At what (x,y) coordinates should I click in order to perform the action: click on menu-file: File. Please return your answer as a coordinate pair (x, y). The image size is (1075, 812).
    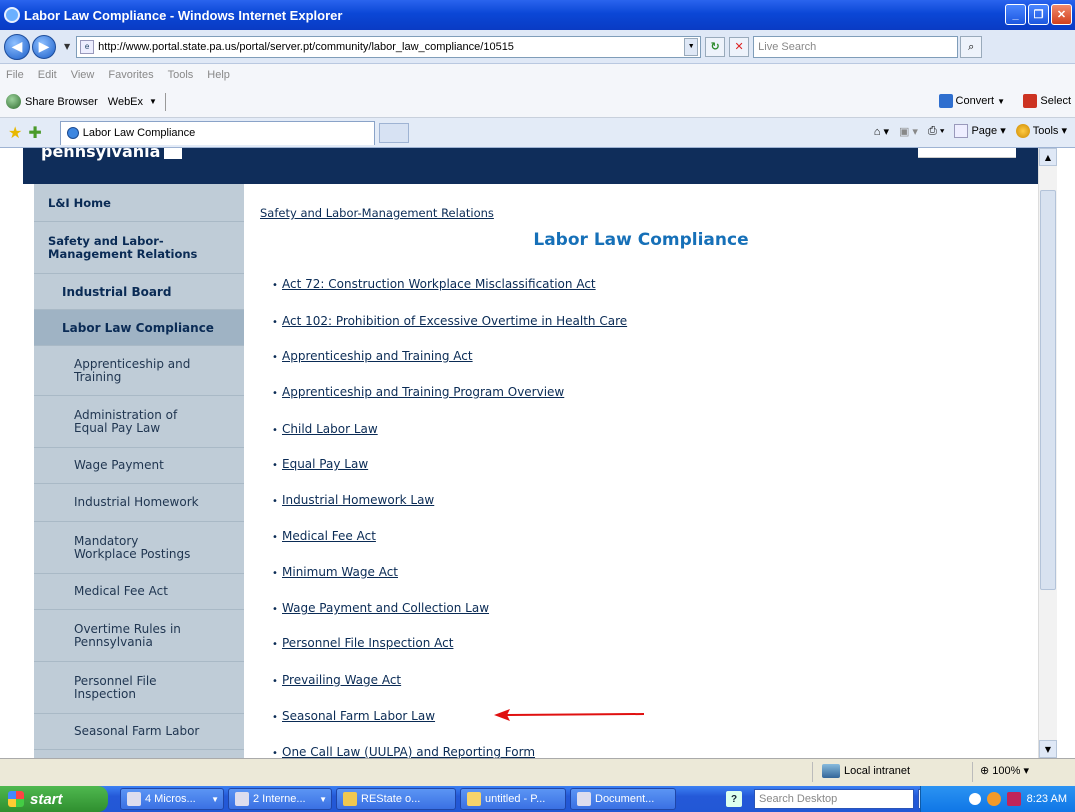
    Looking at the image, I should click on (15, 75).